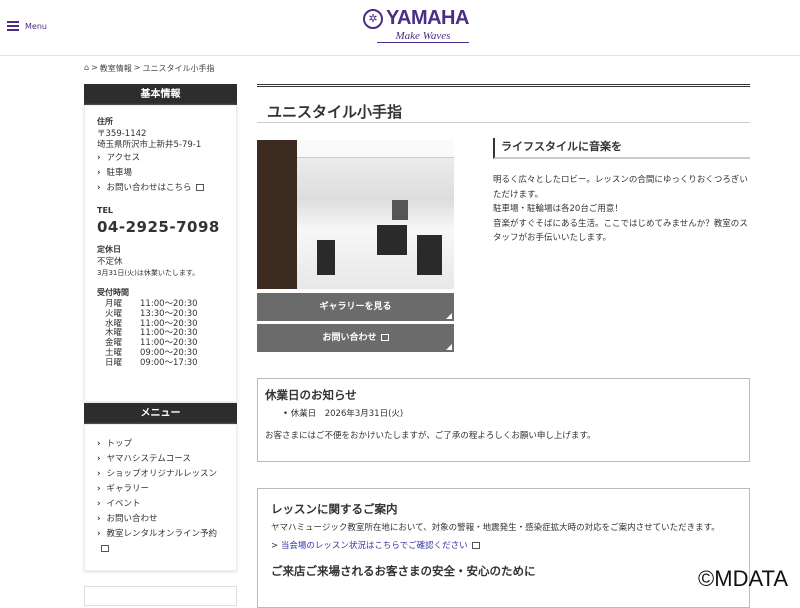 This screenshot has width=800, height=608. What do you see at coordinates (503, 103) in the screenshot?
I see `page-title: ユニスタイル小手指` at bounding box center [503, 103].